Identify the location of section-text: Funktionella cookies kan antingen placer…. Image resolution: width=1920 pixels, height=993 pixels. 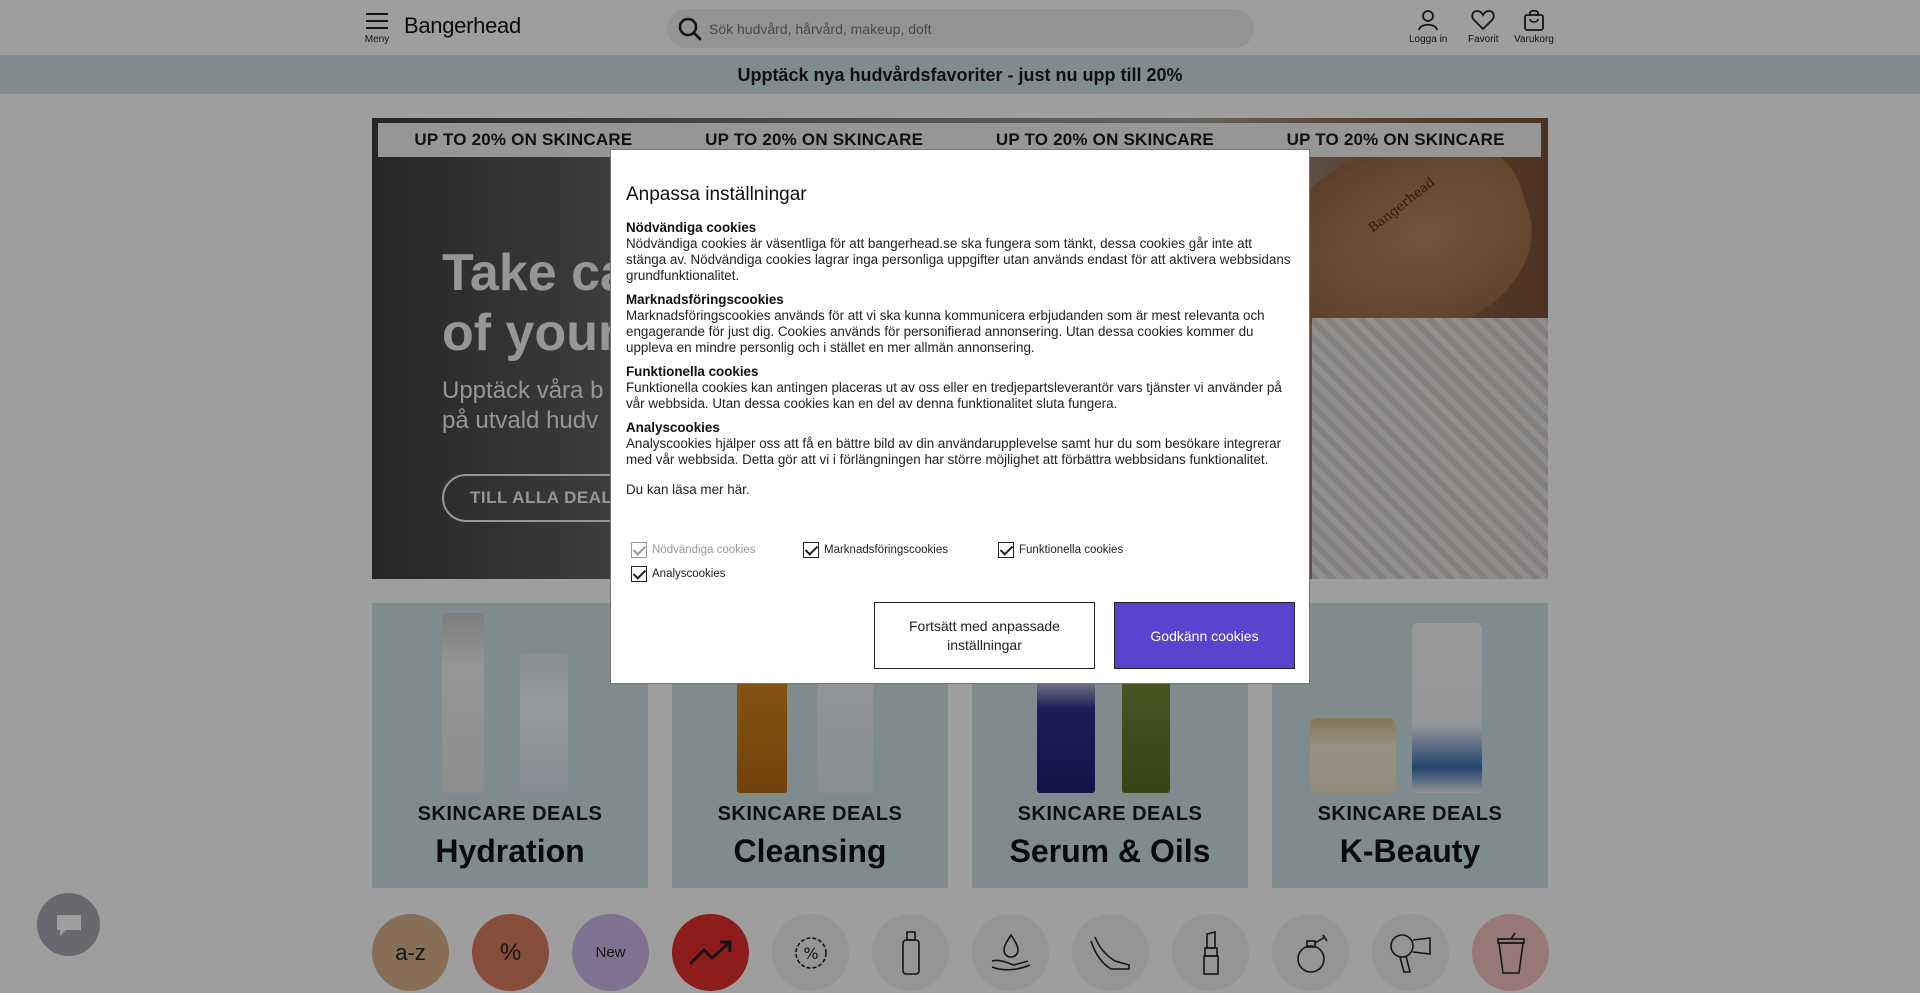
(954, 395).